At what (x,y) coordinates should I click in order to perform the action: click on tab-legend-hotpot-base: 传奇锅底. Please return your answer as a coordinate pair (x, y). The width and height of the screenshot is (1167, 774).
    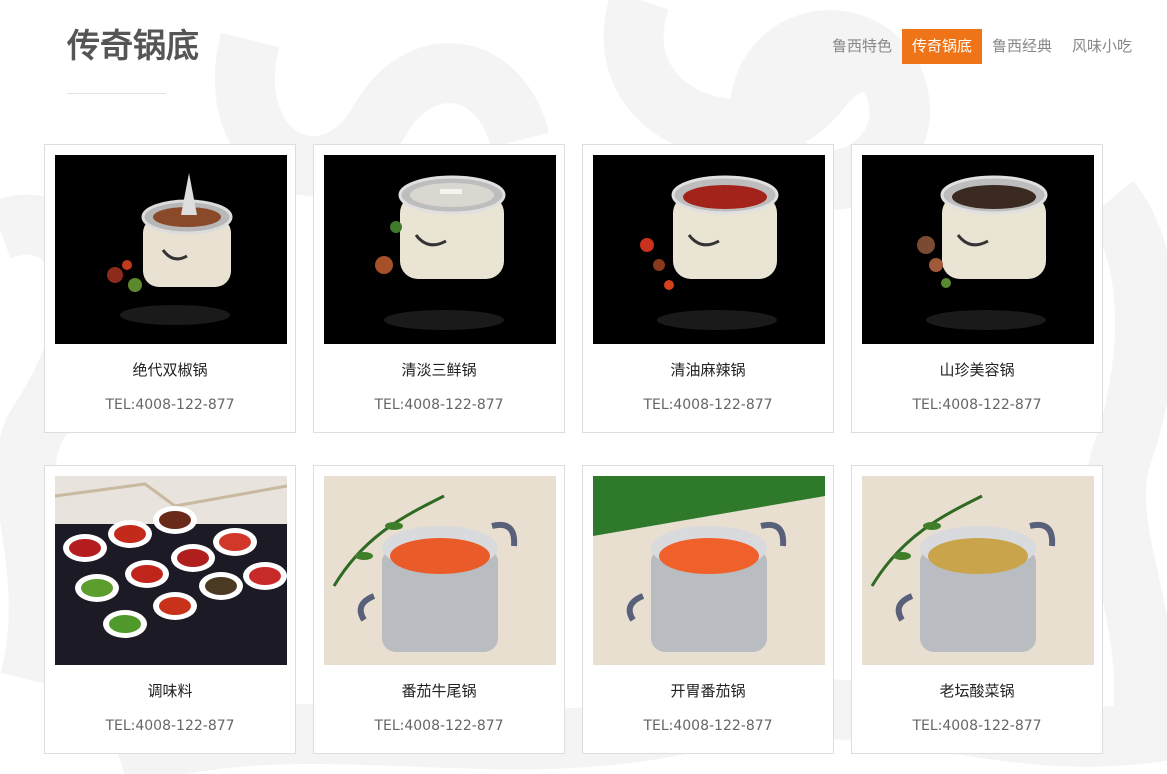
    Looking at the image, I should click on (941, 46).